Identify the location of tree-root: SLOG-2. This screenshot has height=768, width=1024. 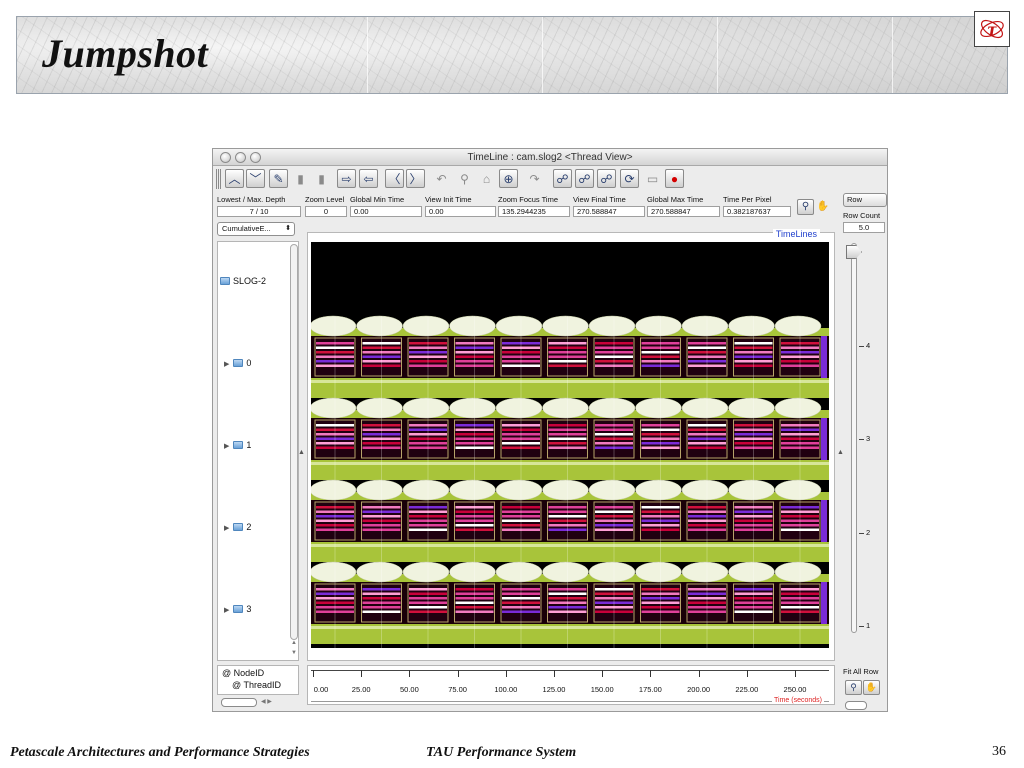
(243, 281).